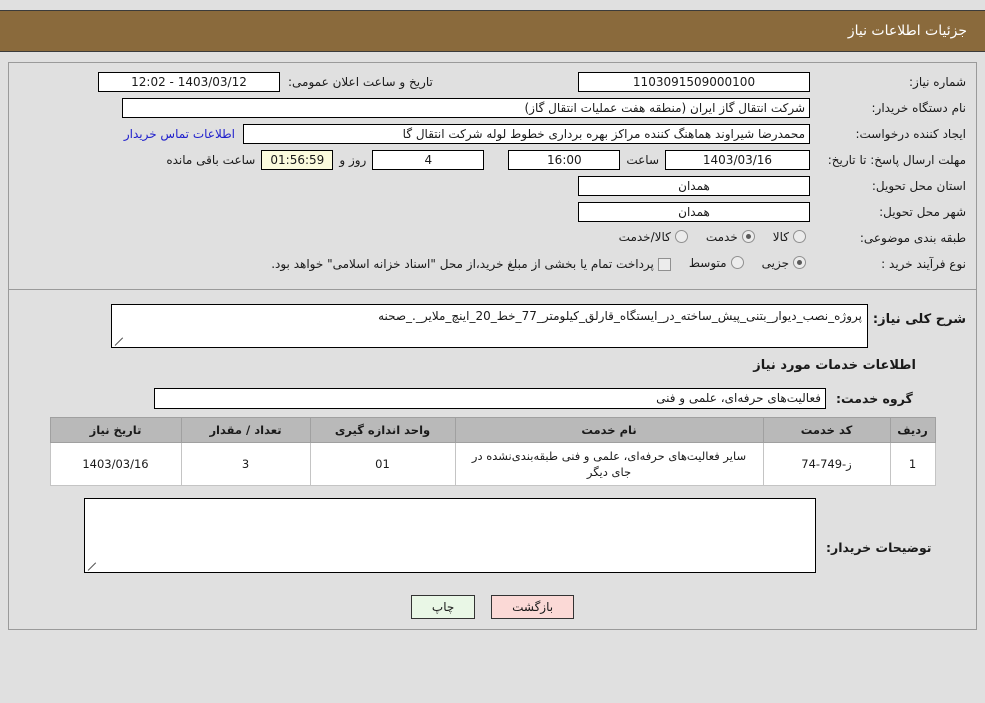  I want to click on buyer-notes-textarea-wrap, so click(450, 535).